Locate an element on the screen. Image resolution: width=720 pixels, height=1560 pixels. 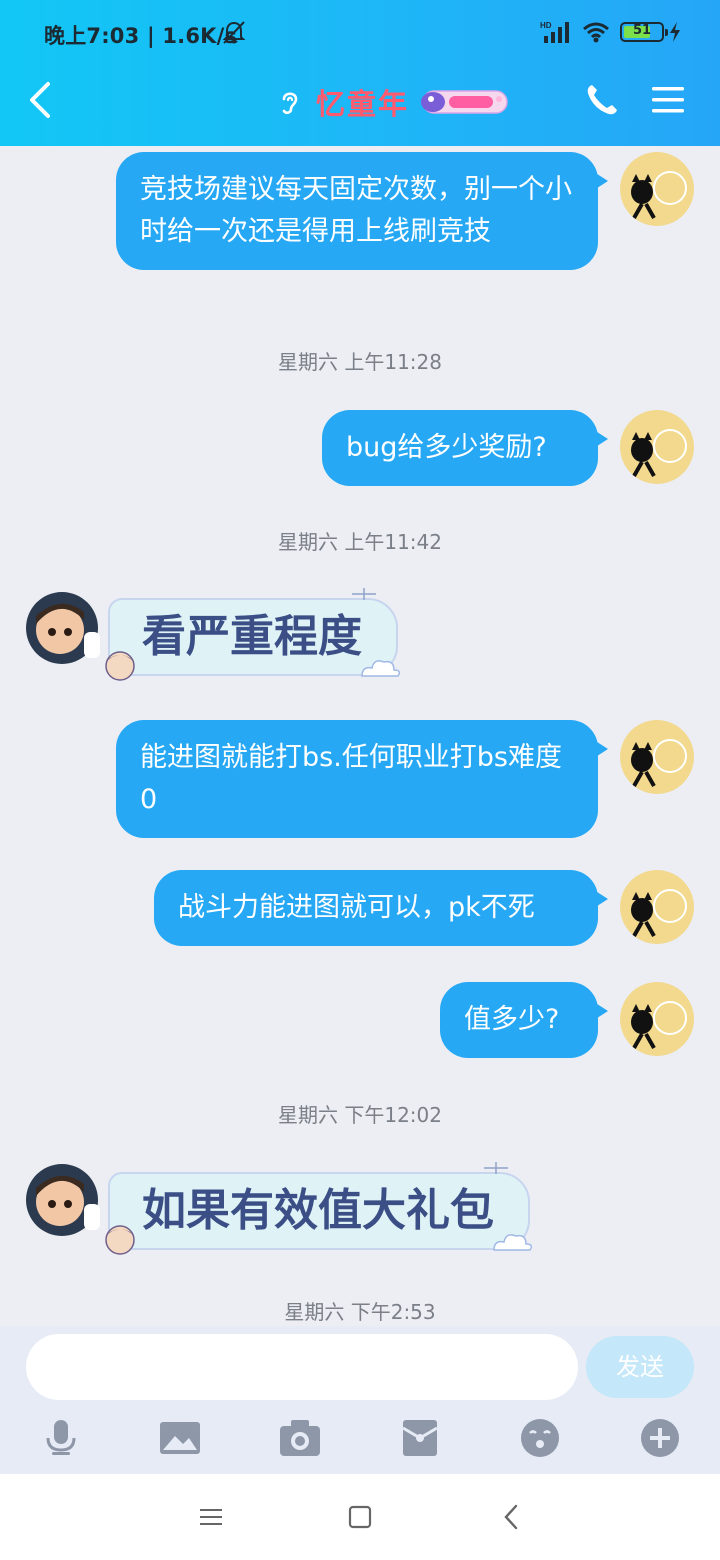
send-button: 发送 is located at coordinates (640, 1367).